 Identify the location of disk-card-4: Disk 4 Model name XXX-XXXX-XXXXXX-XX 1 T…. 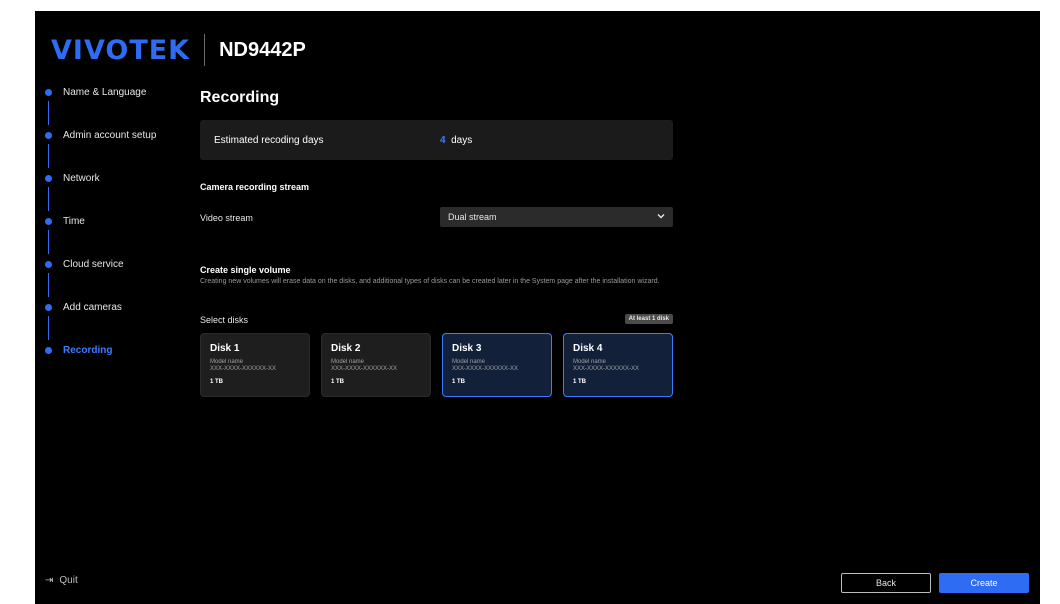
(618, 365).